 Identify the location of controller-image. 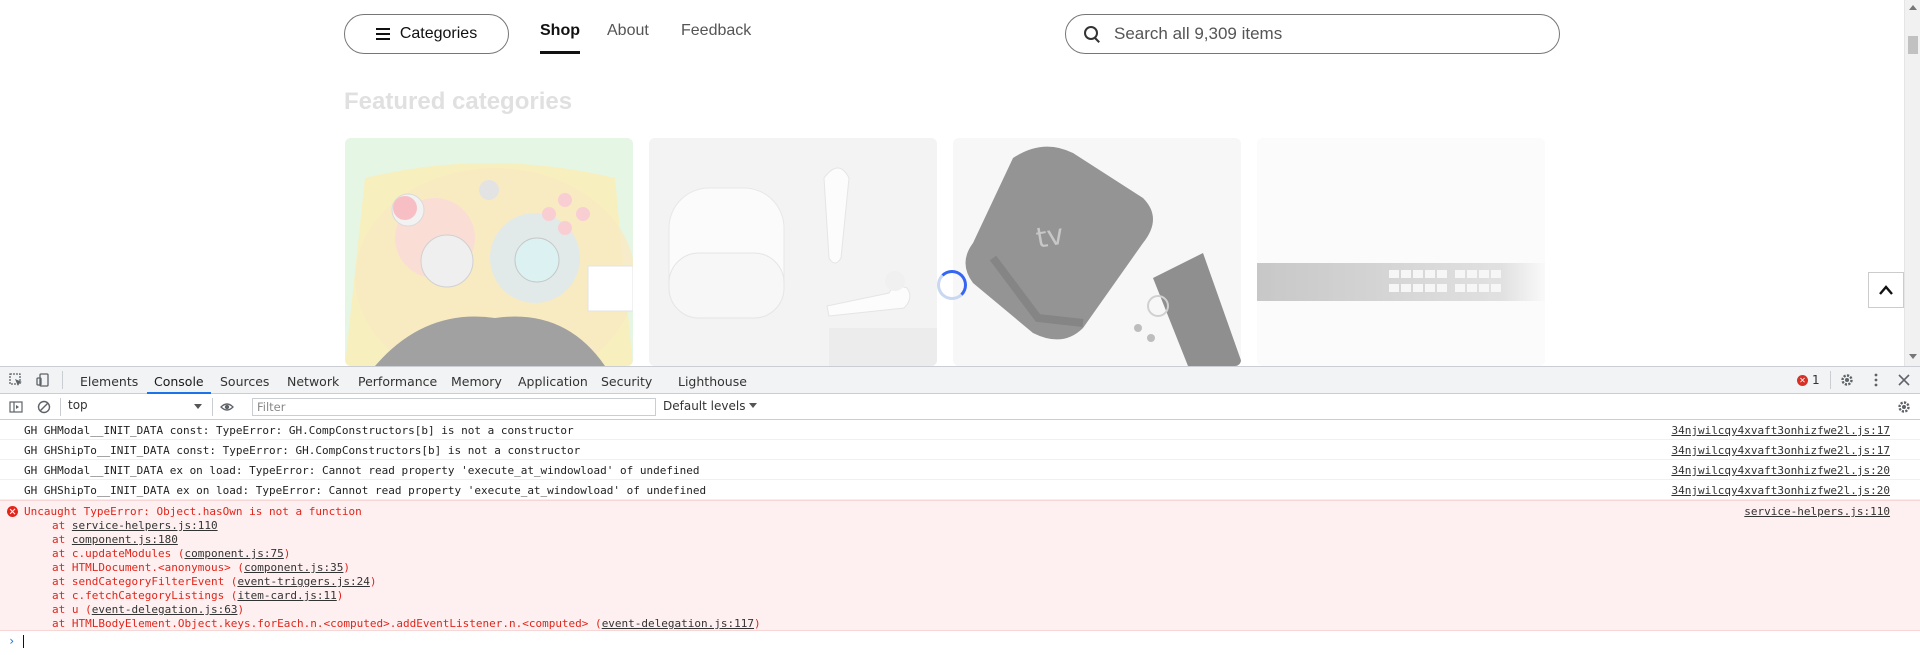
(489, 252).